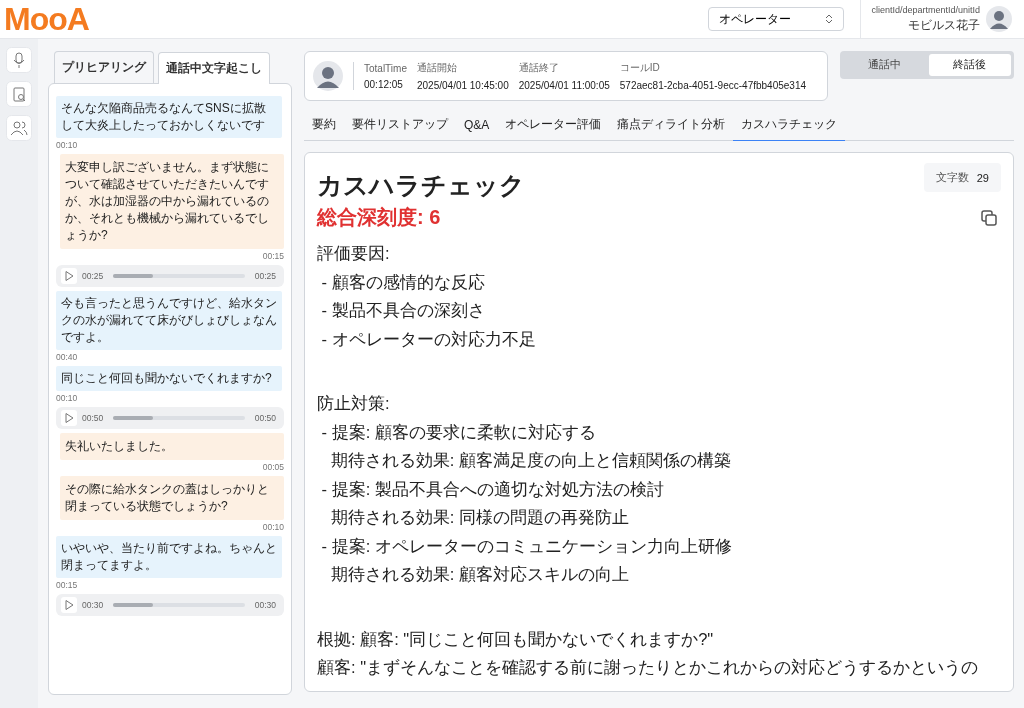 This screenshot has width=1024, height=708. Describe the element at coordinates (479, 574) in the screenshot. I see `report-line: 期待される効果: 顧客対応スキルの向上` at that location.